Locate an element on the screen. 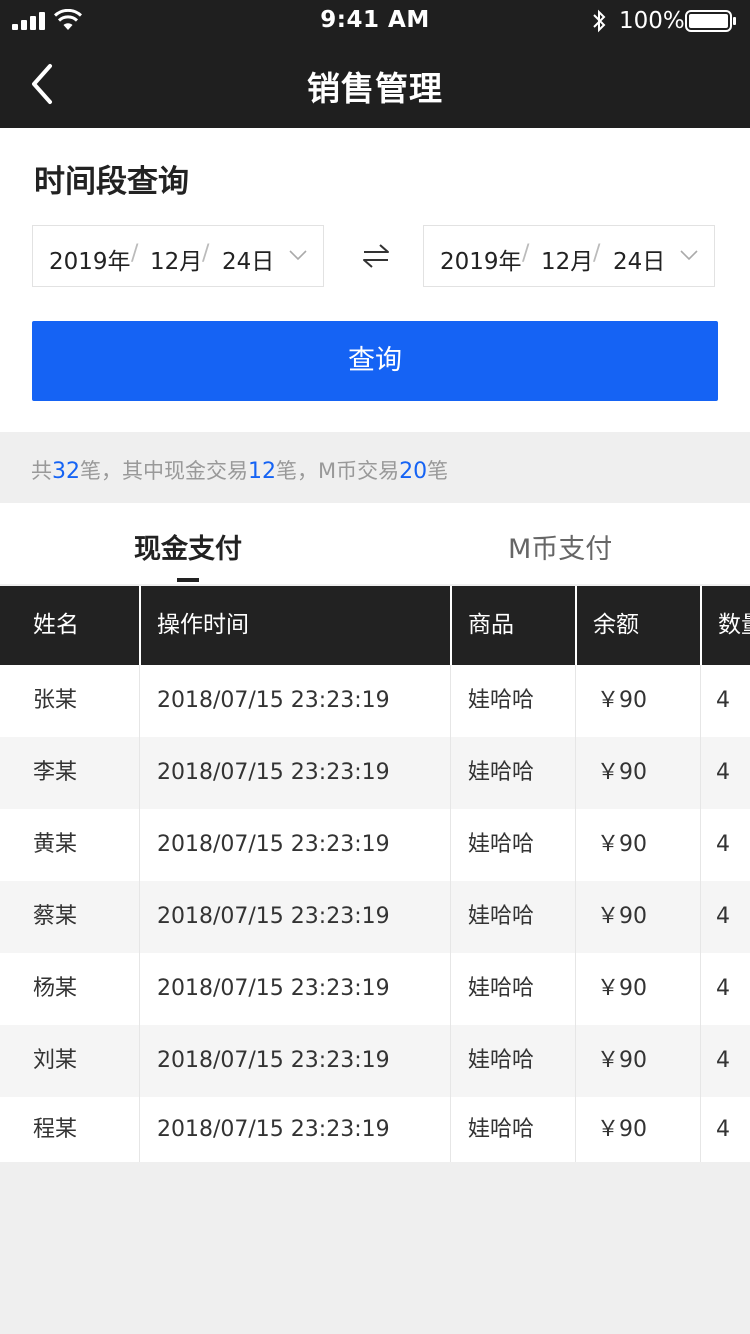 The image size is (750, 1334). summary-total: 32 is located at coordinates (66, 471).